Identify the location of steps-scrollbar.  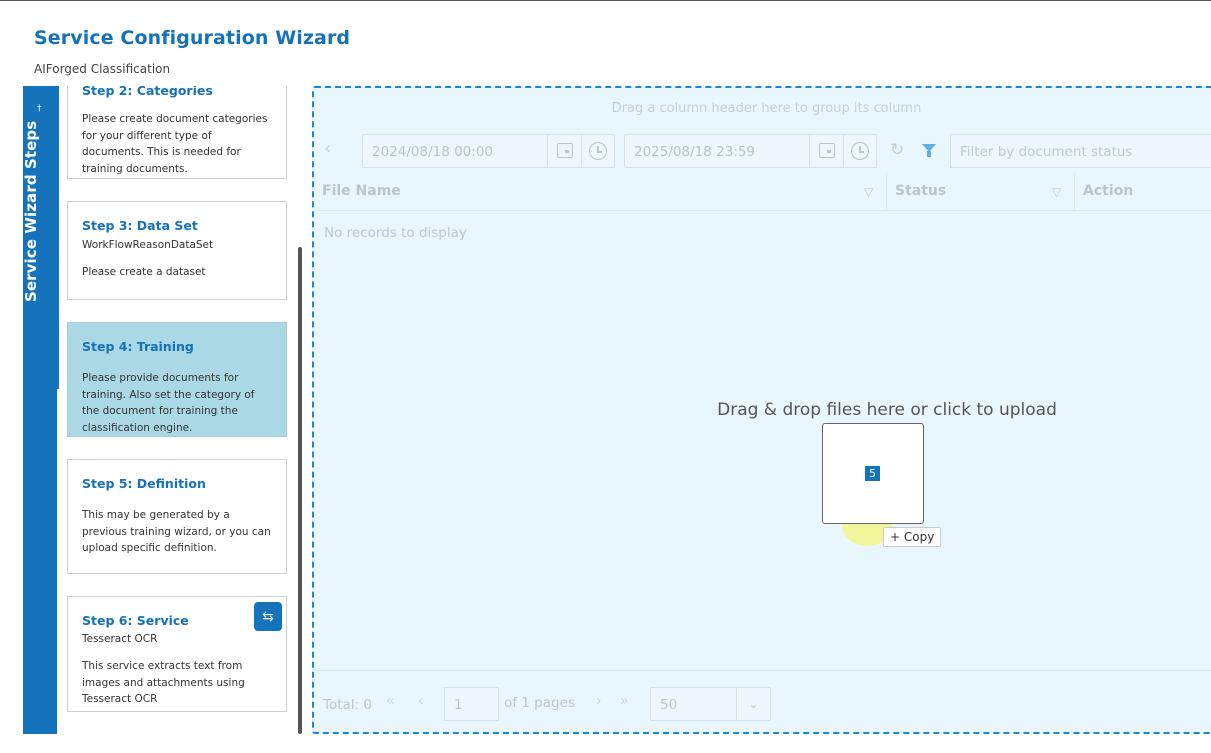
(300, 490).